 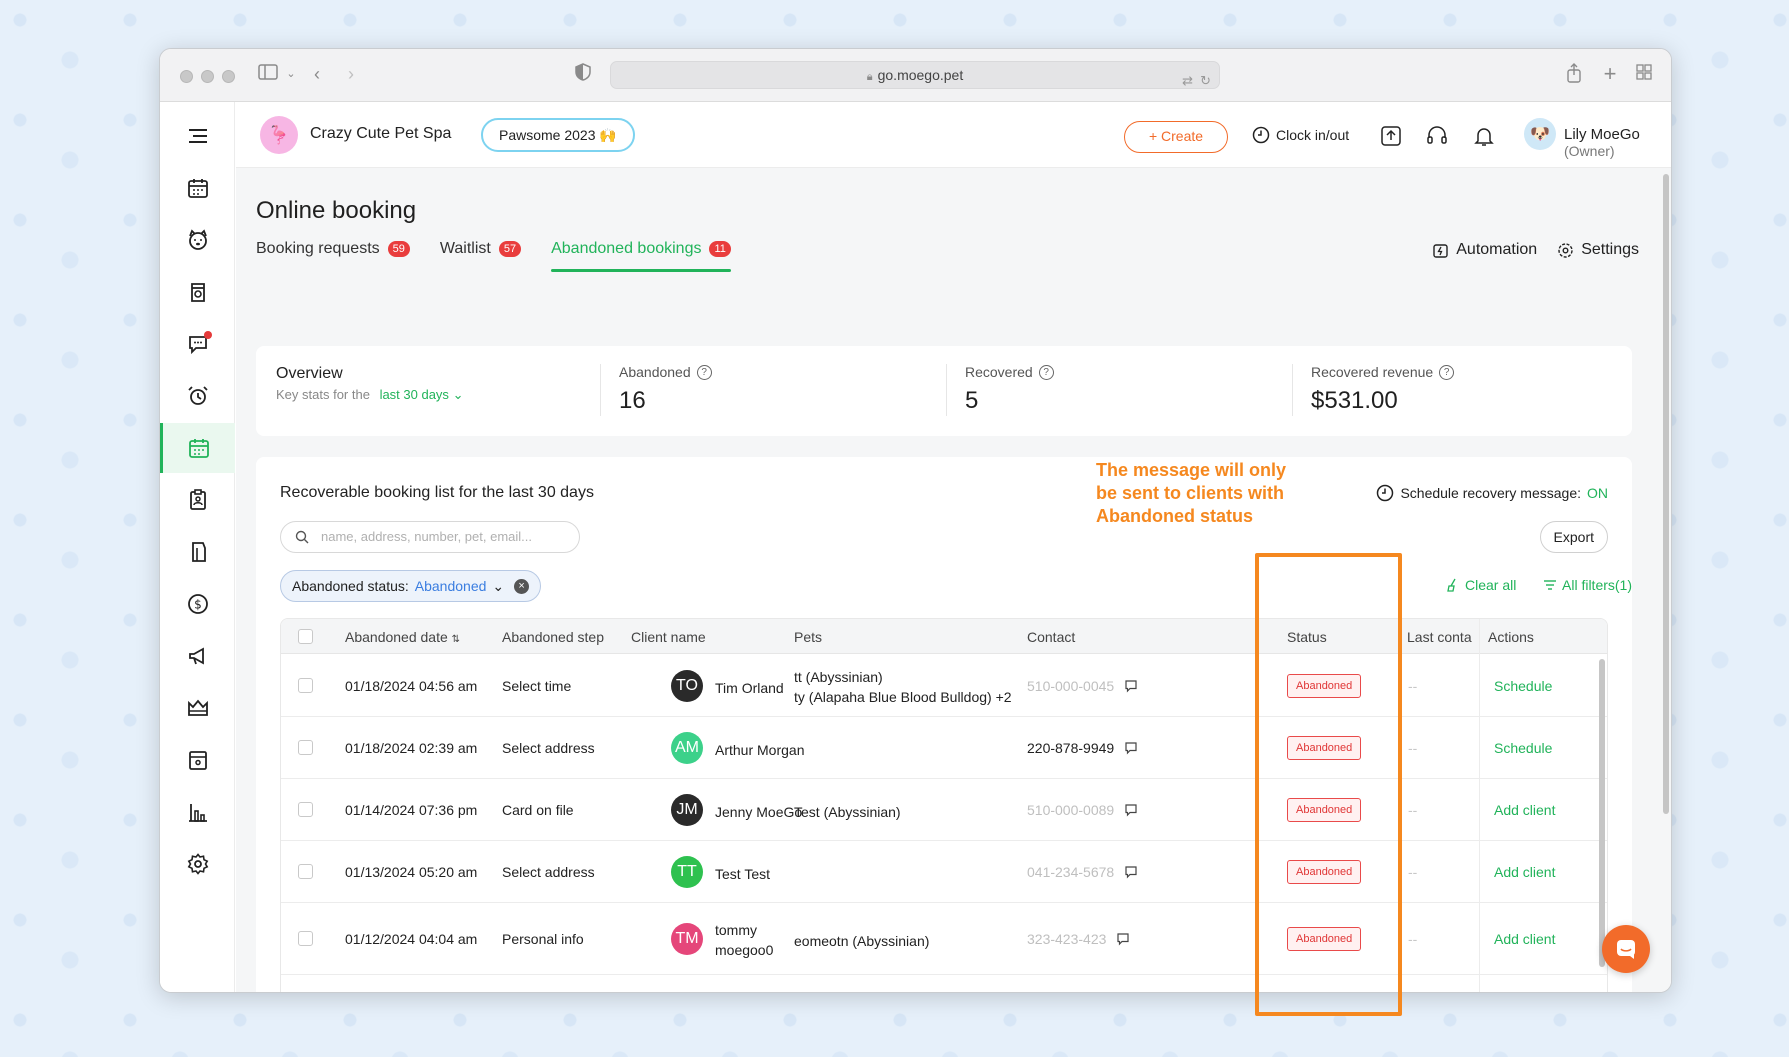 What do you see at coordinates (197, 292) in the screenshot?
I see `grooming-icon` at bounding box center [197, 292].